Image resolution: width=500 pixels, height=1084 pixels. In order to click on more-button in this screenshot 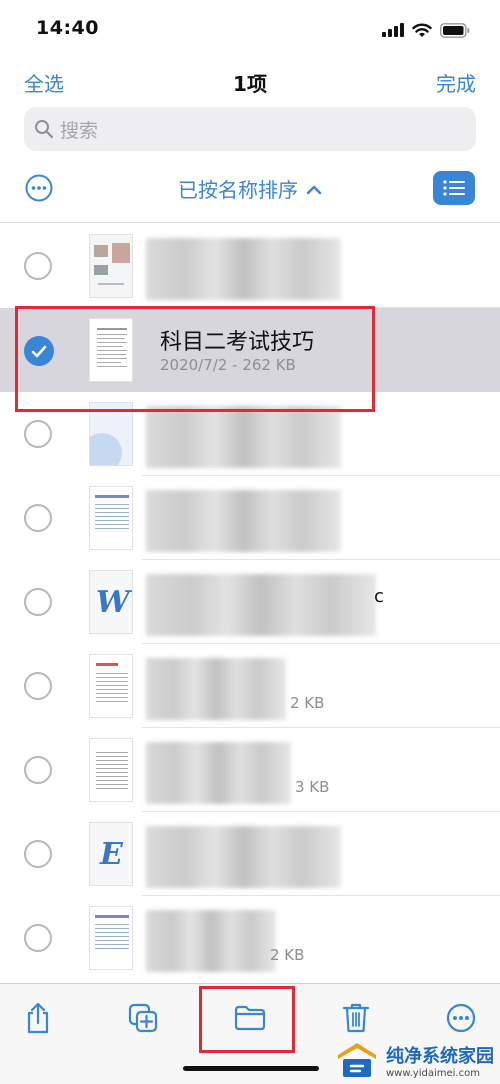, I will do `click(461, 1018)`.